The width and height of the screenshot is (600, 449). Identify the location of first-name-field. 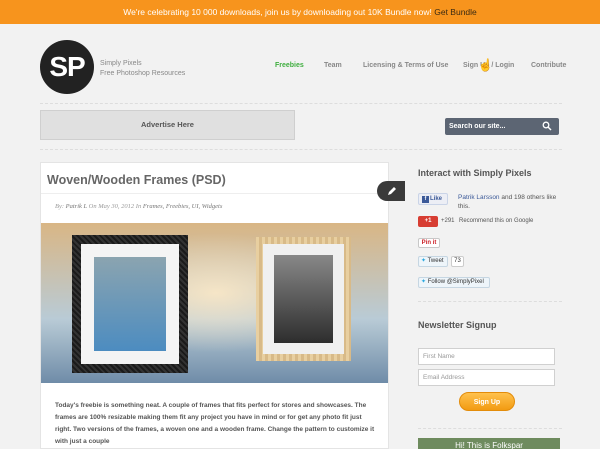
(486, 356).